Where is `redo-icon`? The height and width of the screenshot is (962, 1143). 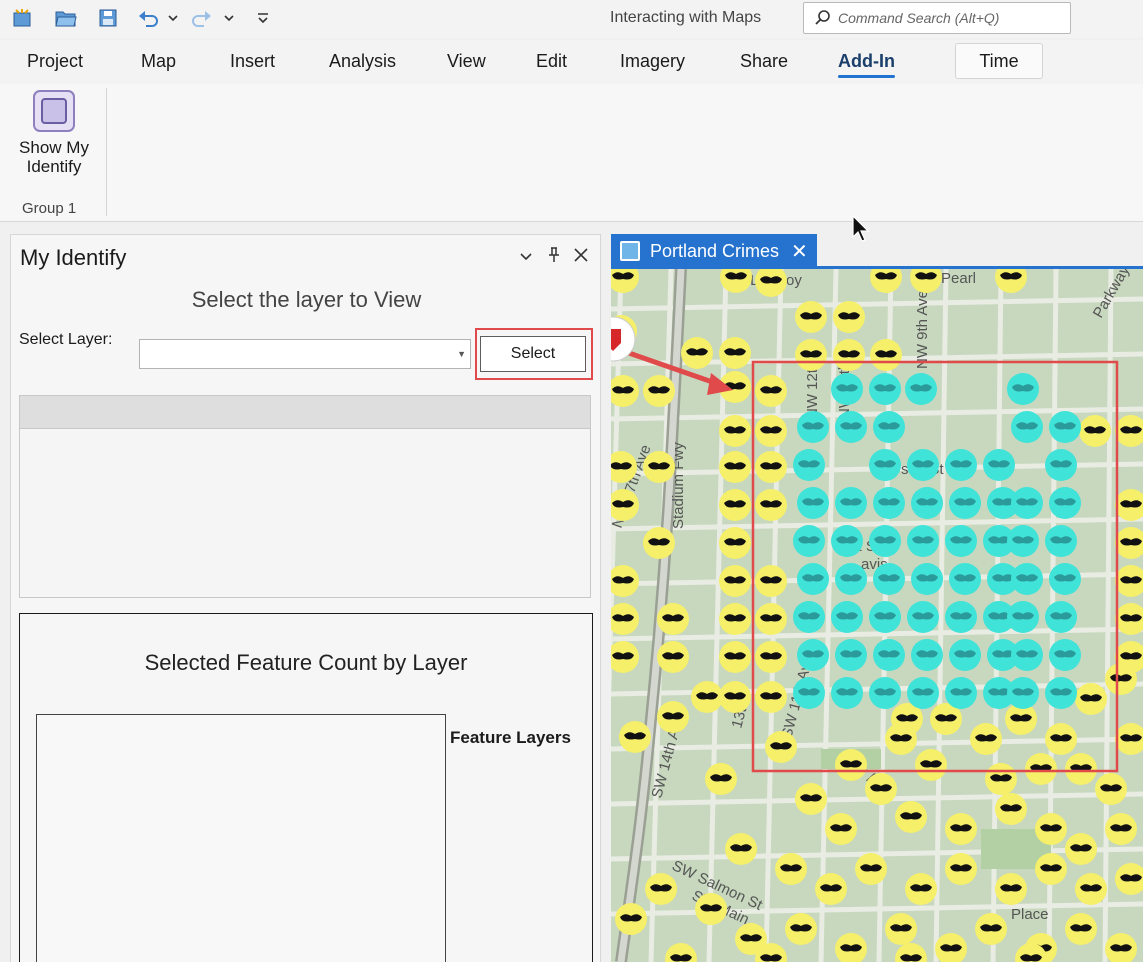 redo-icon is located at coordinates (202, 18).